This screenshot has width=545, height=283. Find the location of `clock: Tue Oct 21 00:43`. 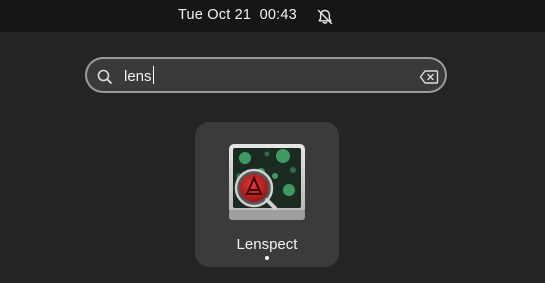

clock: Tue Oct 21 00:43 is located at coordinates (237, 15).